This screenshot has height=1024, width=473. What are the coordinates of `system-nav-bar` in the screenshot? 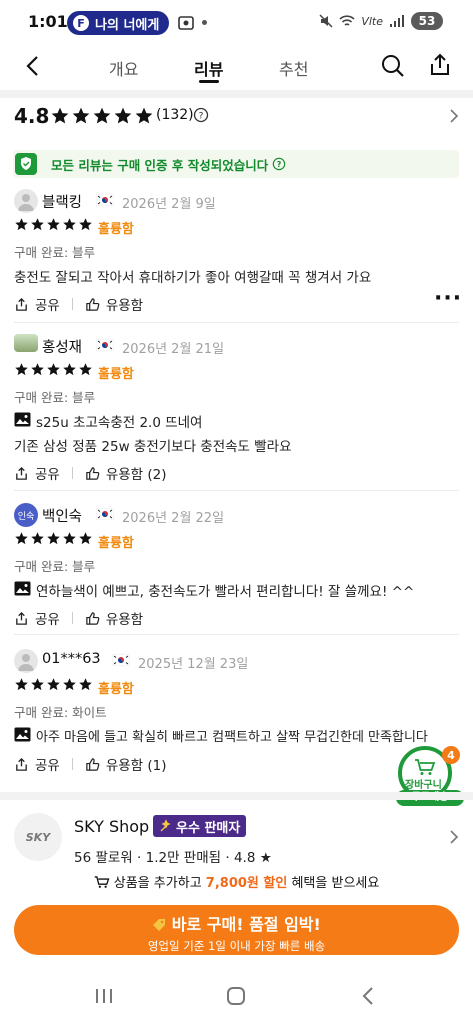 It's located at (236, 999).